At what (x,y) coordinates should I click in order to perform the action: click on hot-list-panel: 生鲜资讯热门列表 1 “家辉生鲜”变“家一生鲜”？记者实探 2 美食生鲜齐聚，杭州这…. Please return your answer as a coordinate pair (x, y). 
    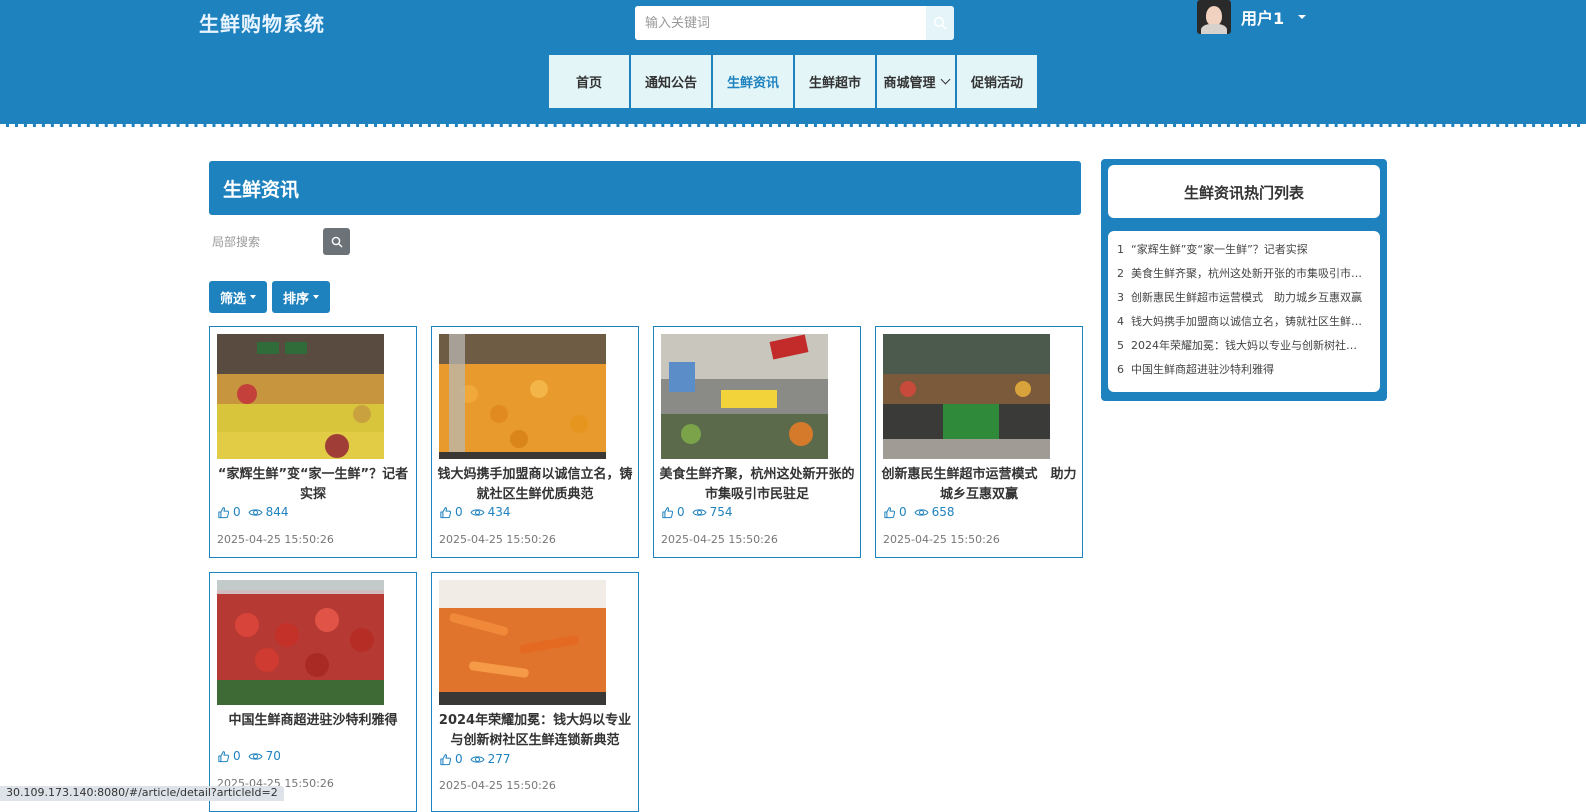
    Looking at the image, I should click on (1244, 280).